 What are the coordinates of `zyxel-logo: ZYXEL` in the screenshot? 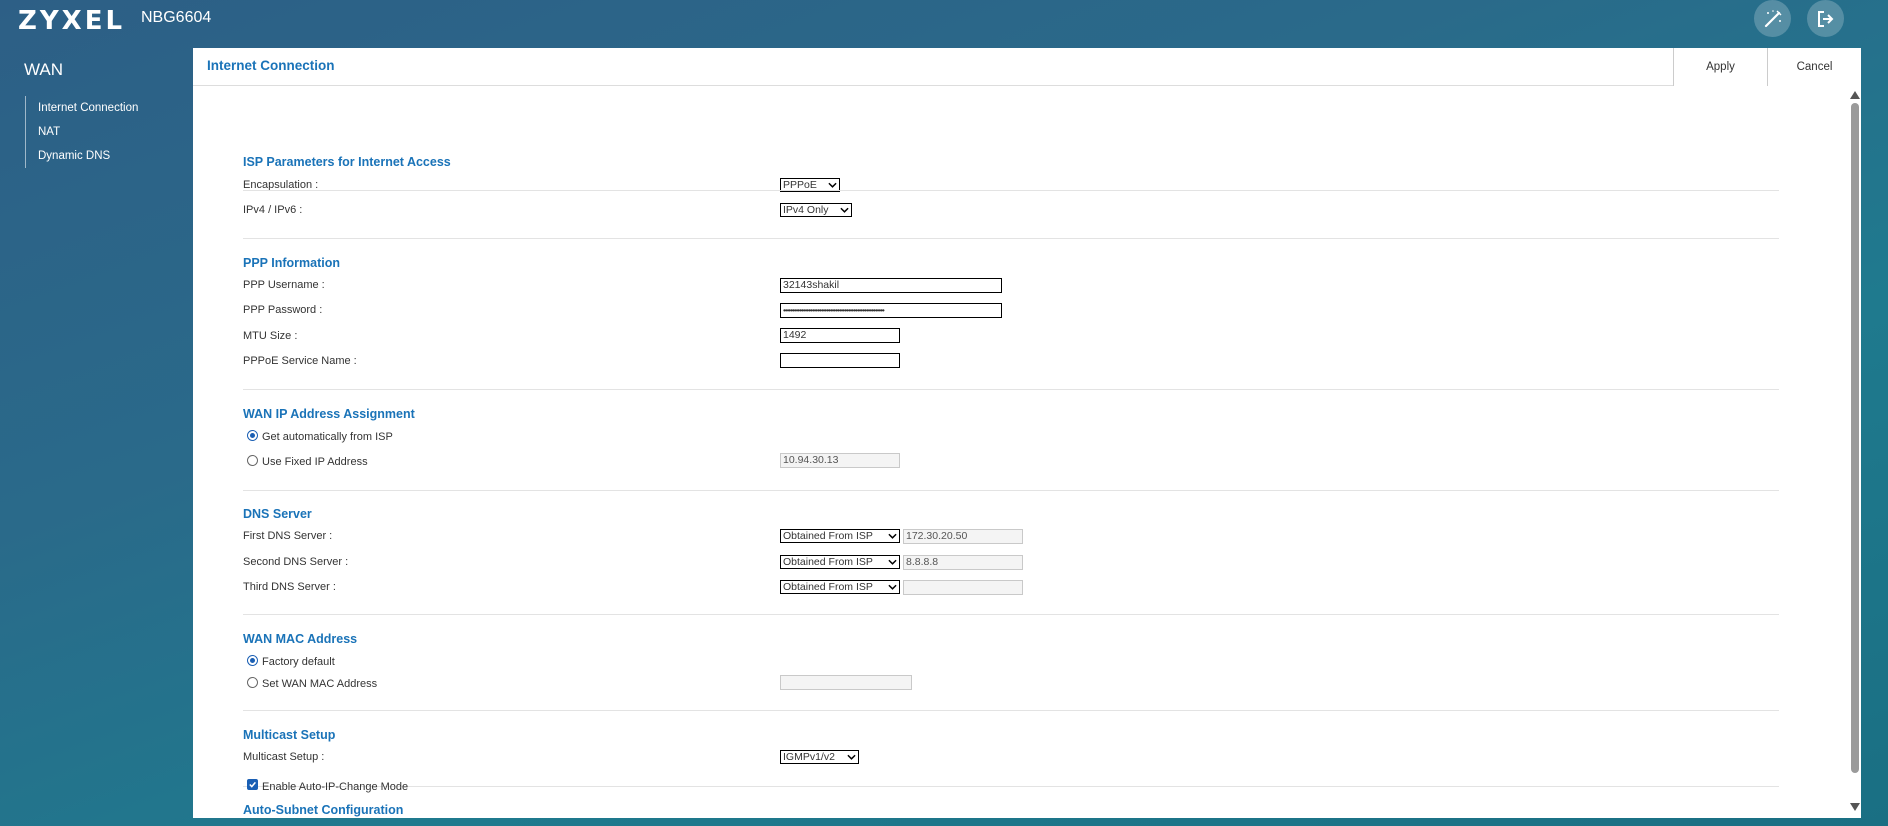 It's located at (72, 21).